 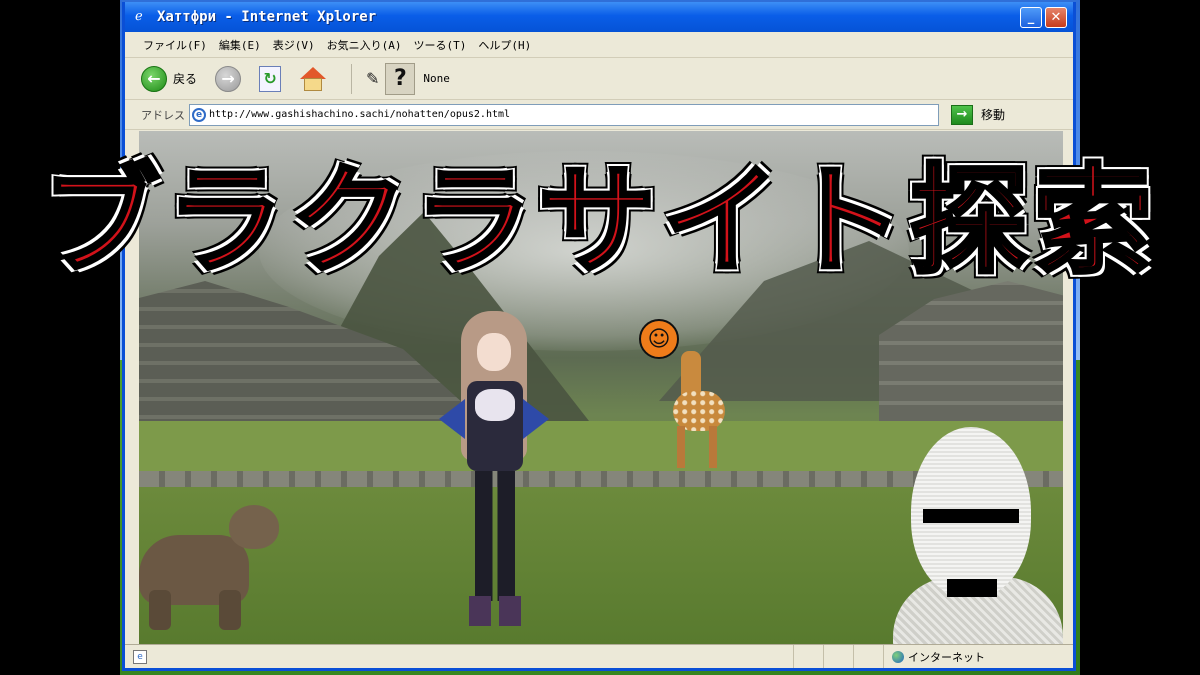 I want to click on minimize-button: _, so click(x=1031, y=17).